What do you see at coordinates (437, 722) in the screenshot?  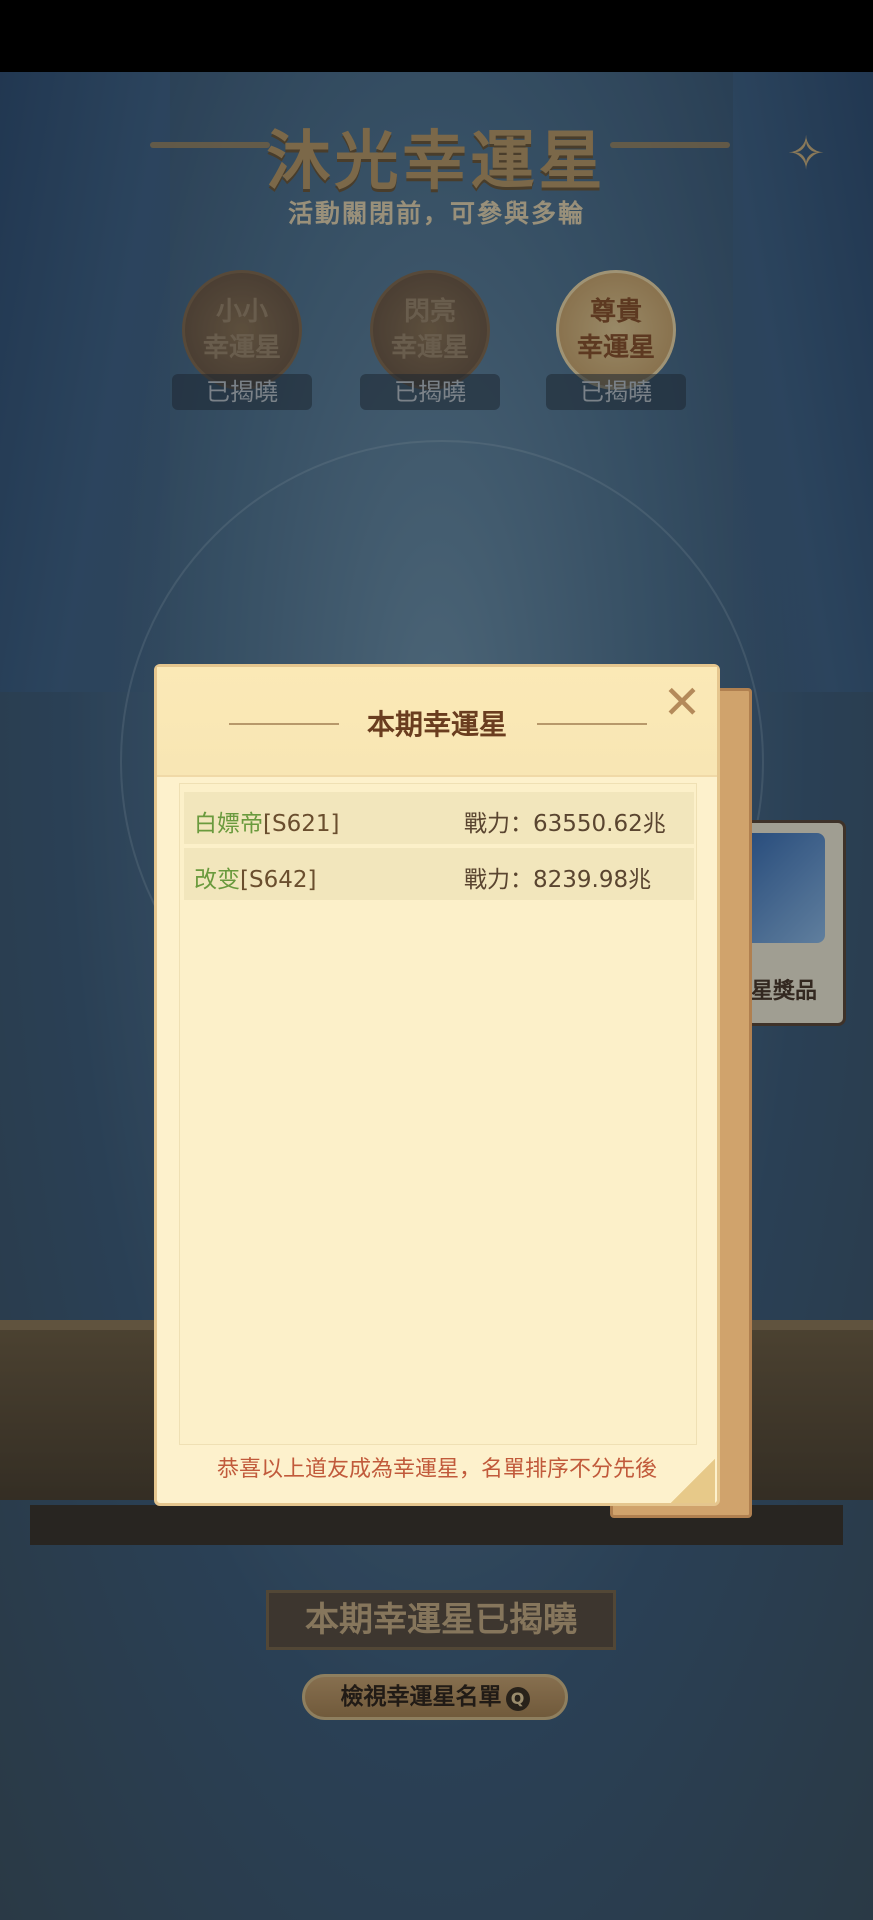 I see `dialog-header: 本期幸運星 ✕` at bounding box center [437, 722].